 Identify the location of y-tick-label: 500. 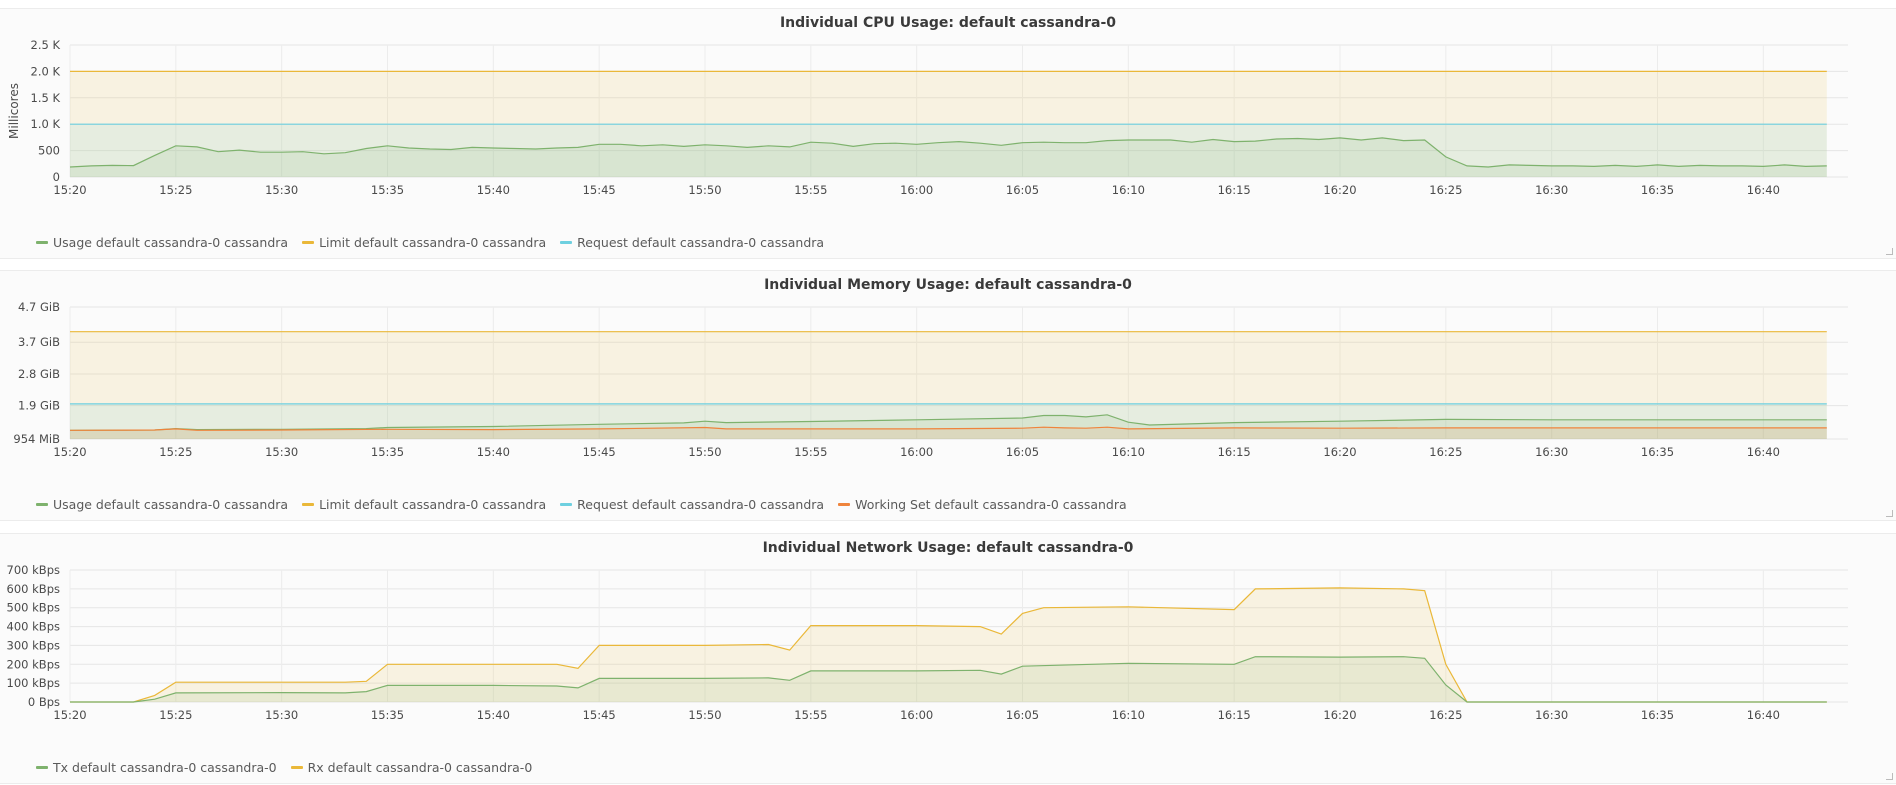
(49, 151).